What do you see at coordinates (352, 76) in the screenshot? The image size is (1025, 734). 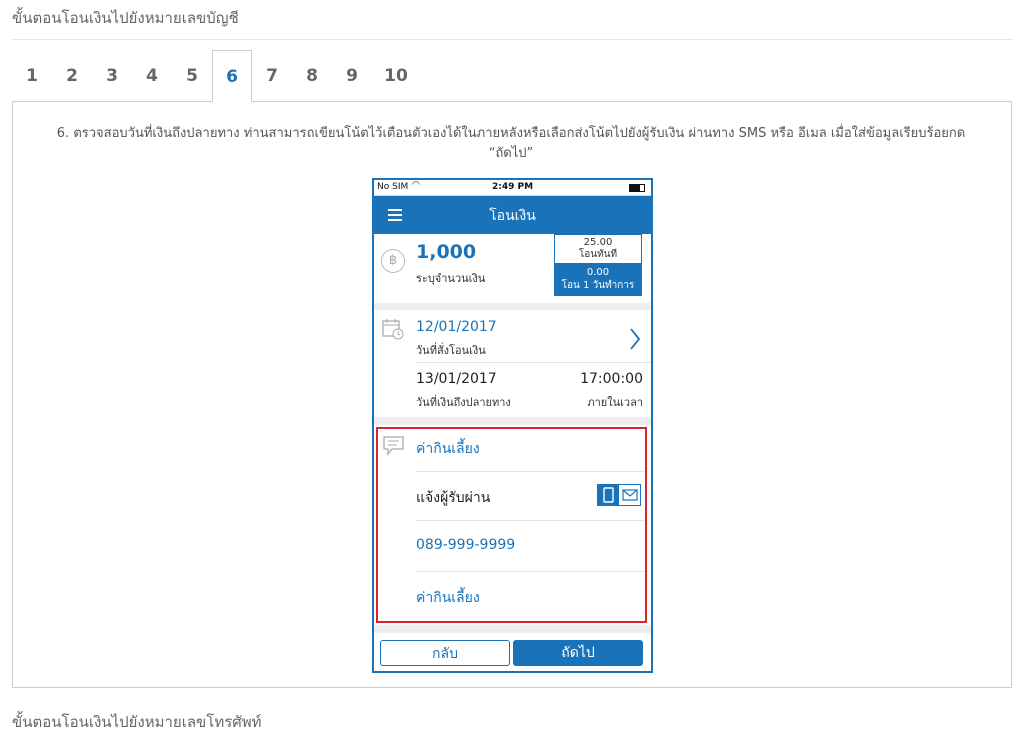 I see `tab-step-9: 9` at bounding box center [352, 76].